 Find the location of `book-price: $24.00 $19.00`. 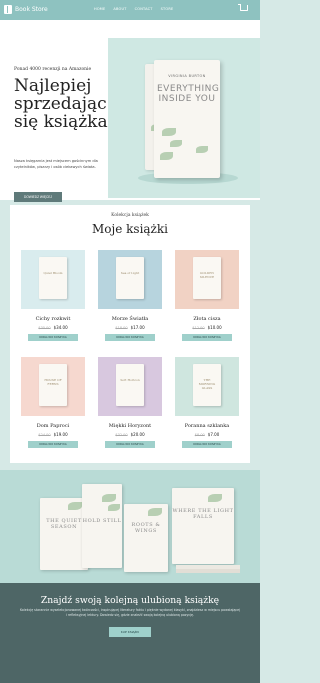

book-price: $24.00 $19.00 is located at coordinates (53, 434).